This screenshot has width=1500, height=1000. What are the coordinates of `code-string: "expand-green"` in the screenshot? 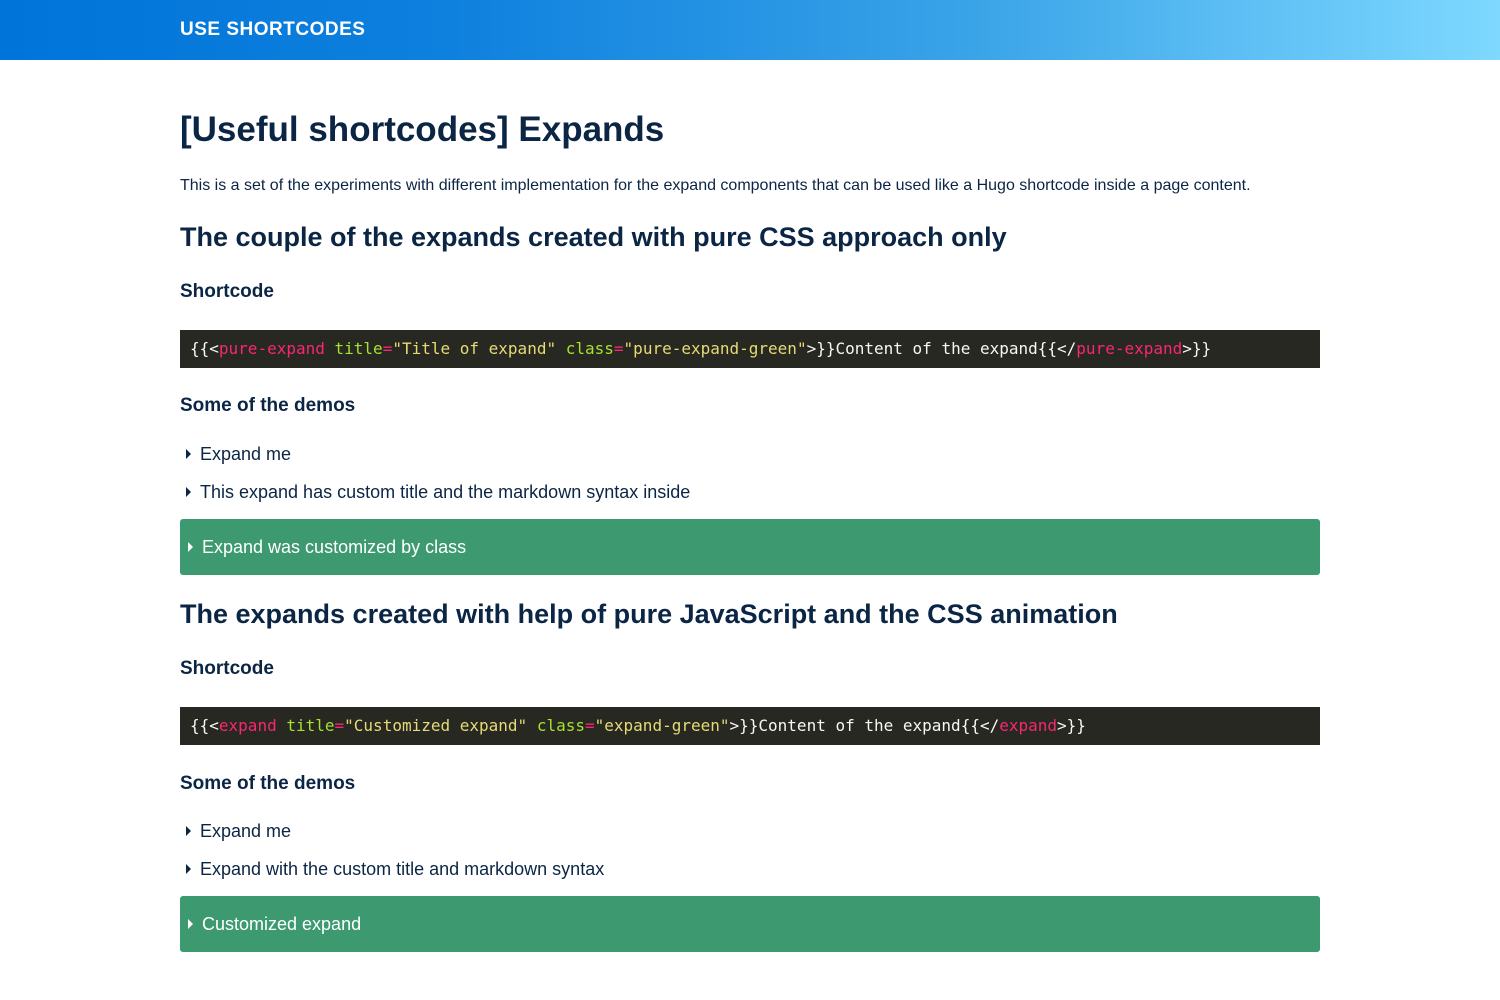 It's located at (662, 725).